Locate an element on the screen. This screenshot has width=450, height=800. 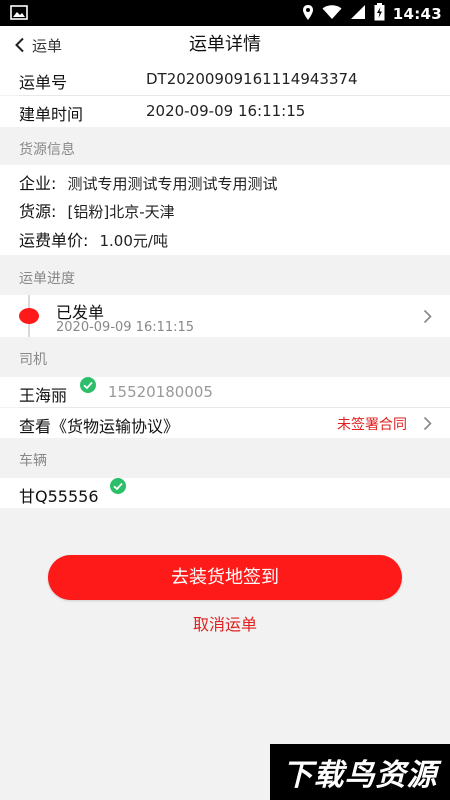
status-bar: 14:43 is located at coordinates (225, 13).